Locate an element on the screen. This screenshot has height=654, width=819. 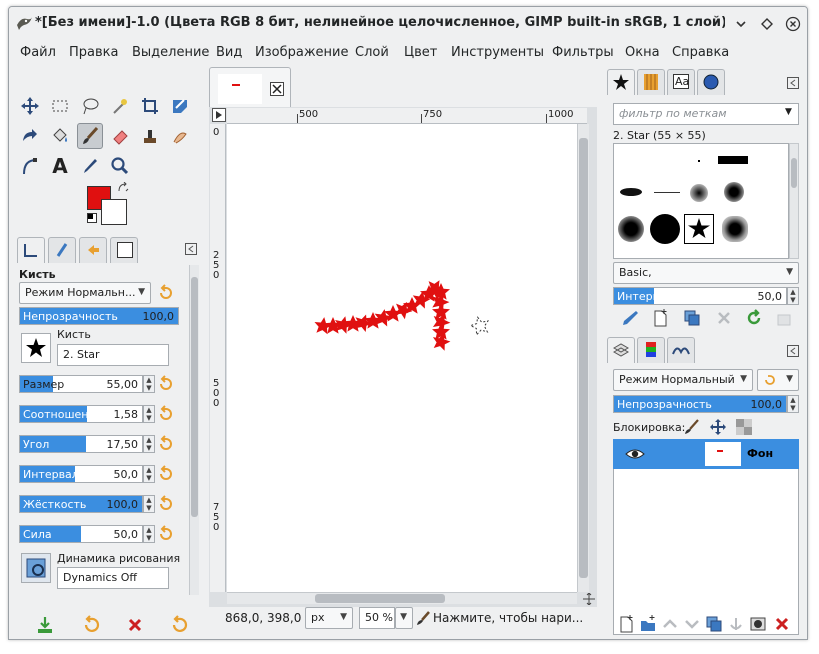
zoom-field: 50 % is located at coordinates (377, 618).